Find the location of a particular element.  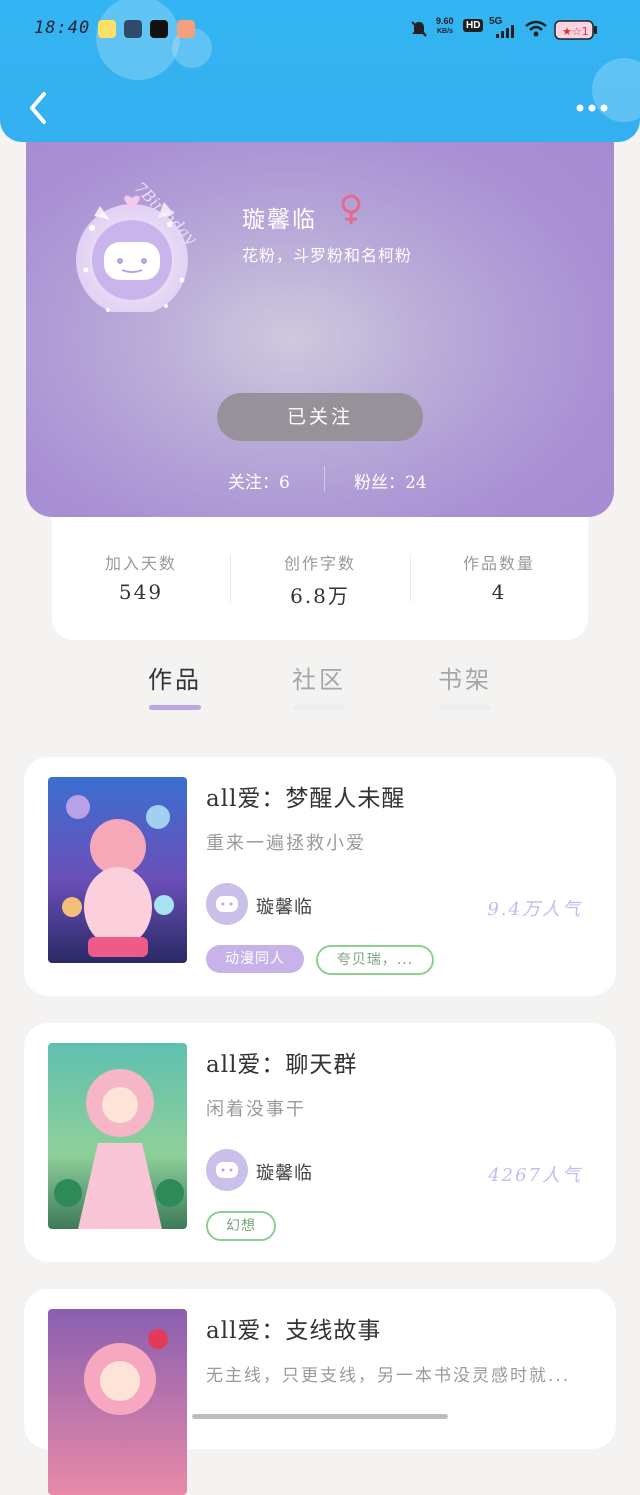

stat-value: 6.8万 is located at coordinates (320, 596).